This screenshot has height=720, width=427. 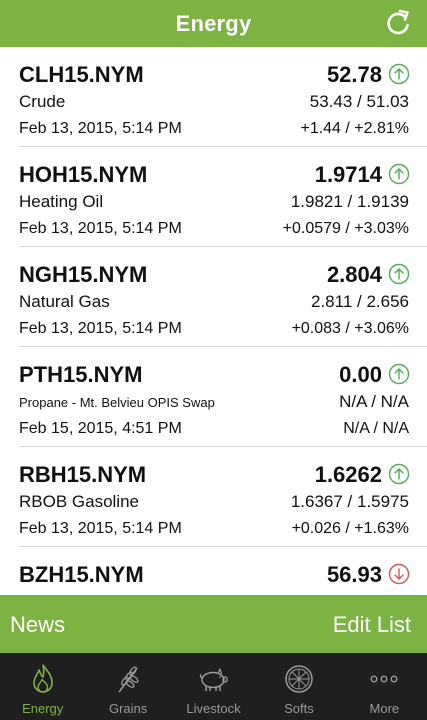 I want to click on quote-change: N/A / N/A, so click(x=376, y=428).